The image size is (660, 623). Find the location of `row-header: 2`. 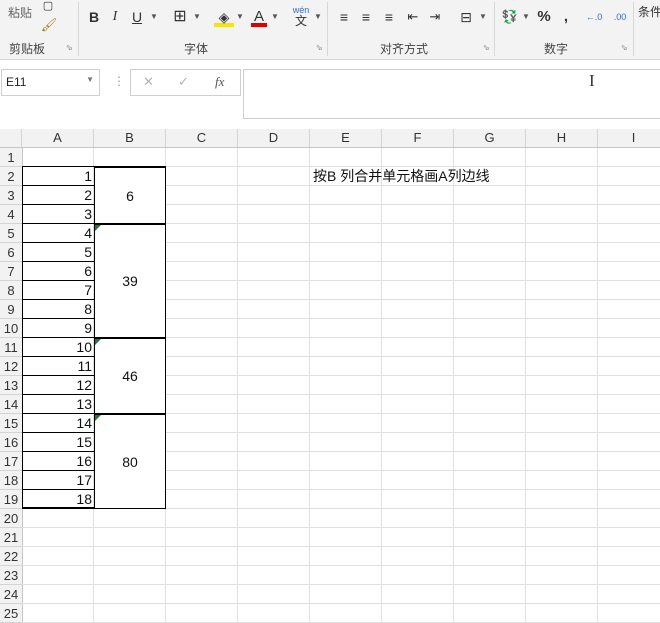

row-header: 2 is located at coordinates (11, 176).